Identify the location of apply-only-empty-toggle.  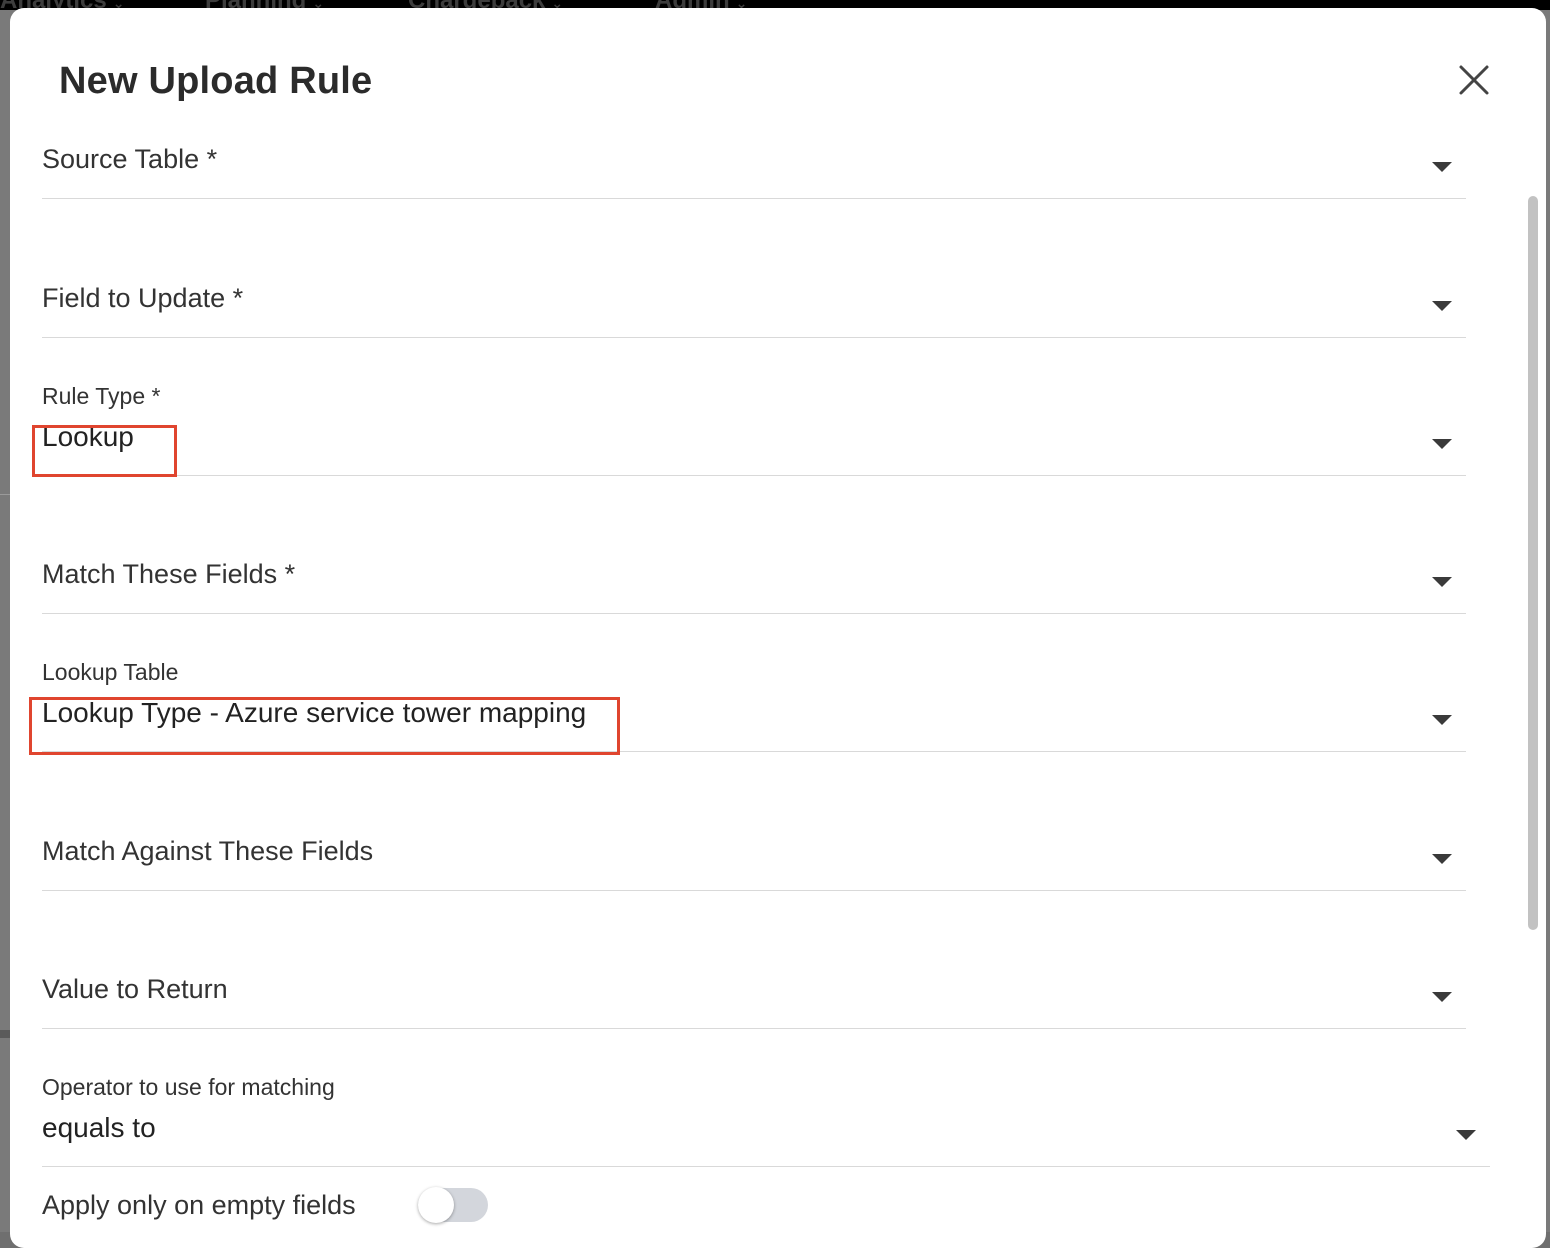
(453, 1205).